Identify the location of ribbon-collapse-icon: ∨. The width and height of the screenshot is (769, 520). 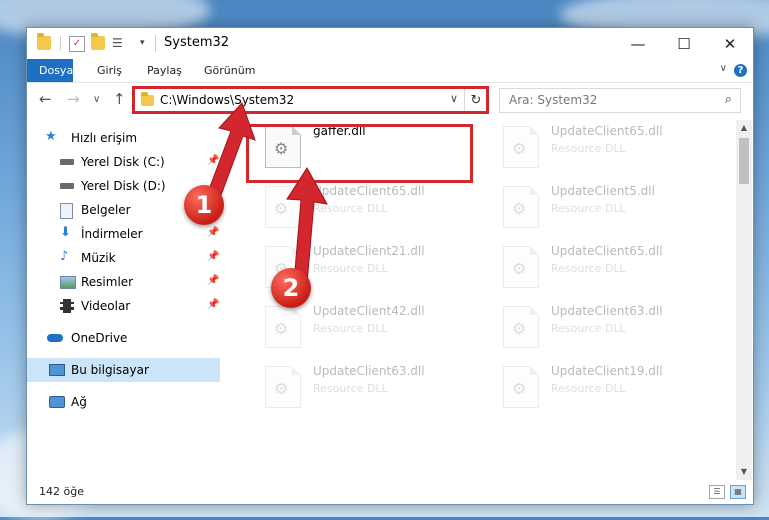
(723, 68).